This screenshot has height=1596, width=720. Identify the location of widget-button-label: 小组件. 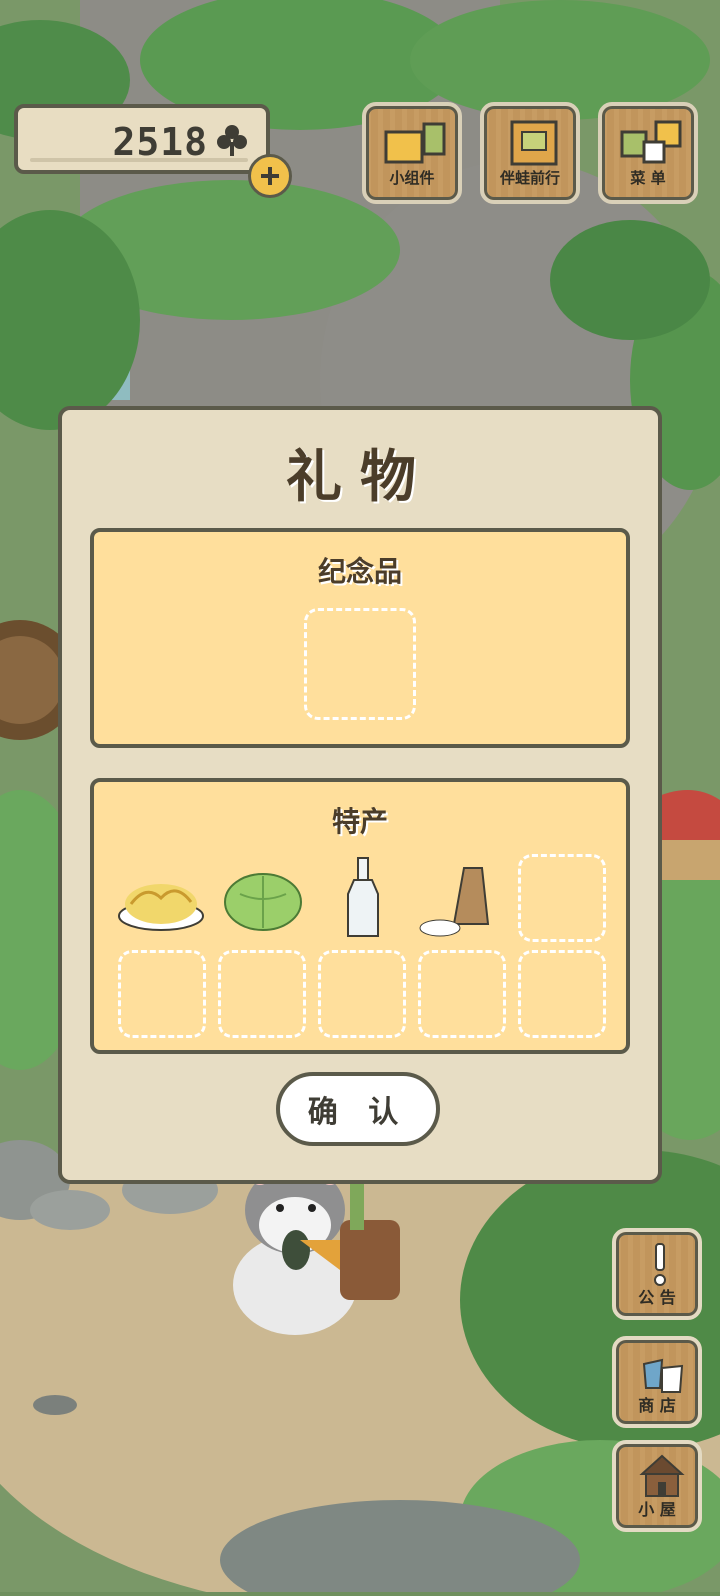
(412, 178).